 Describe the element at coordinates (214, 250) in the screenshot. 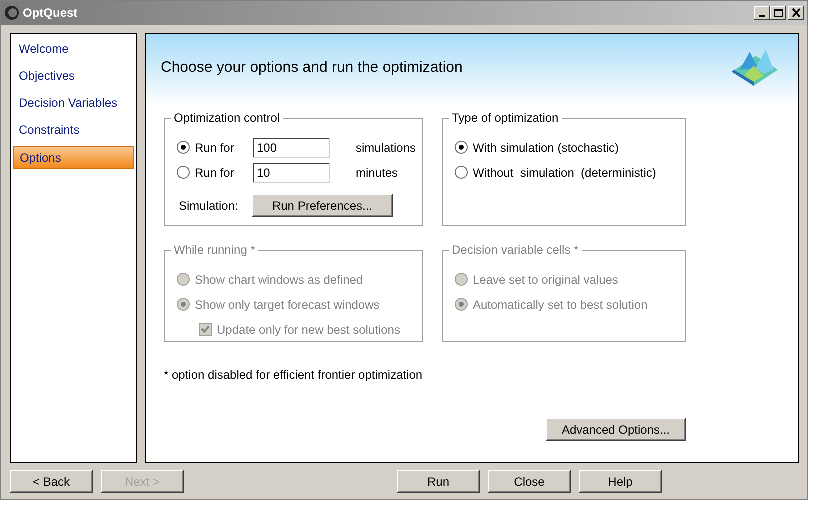

I see `group-title: While running *` at that location.